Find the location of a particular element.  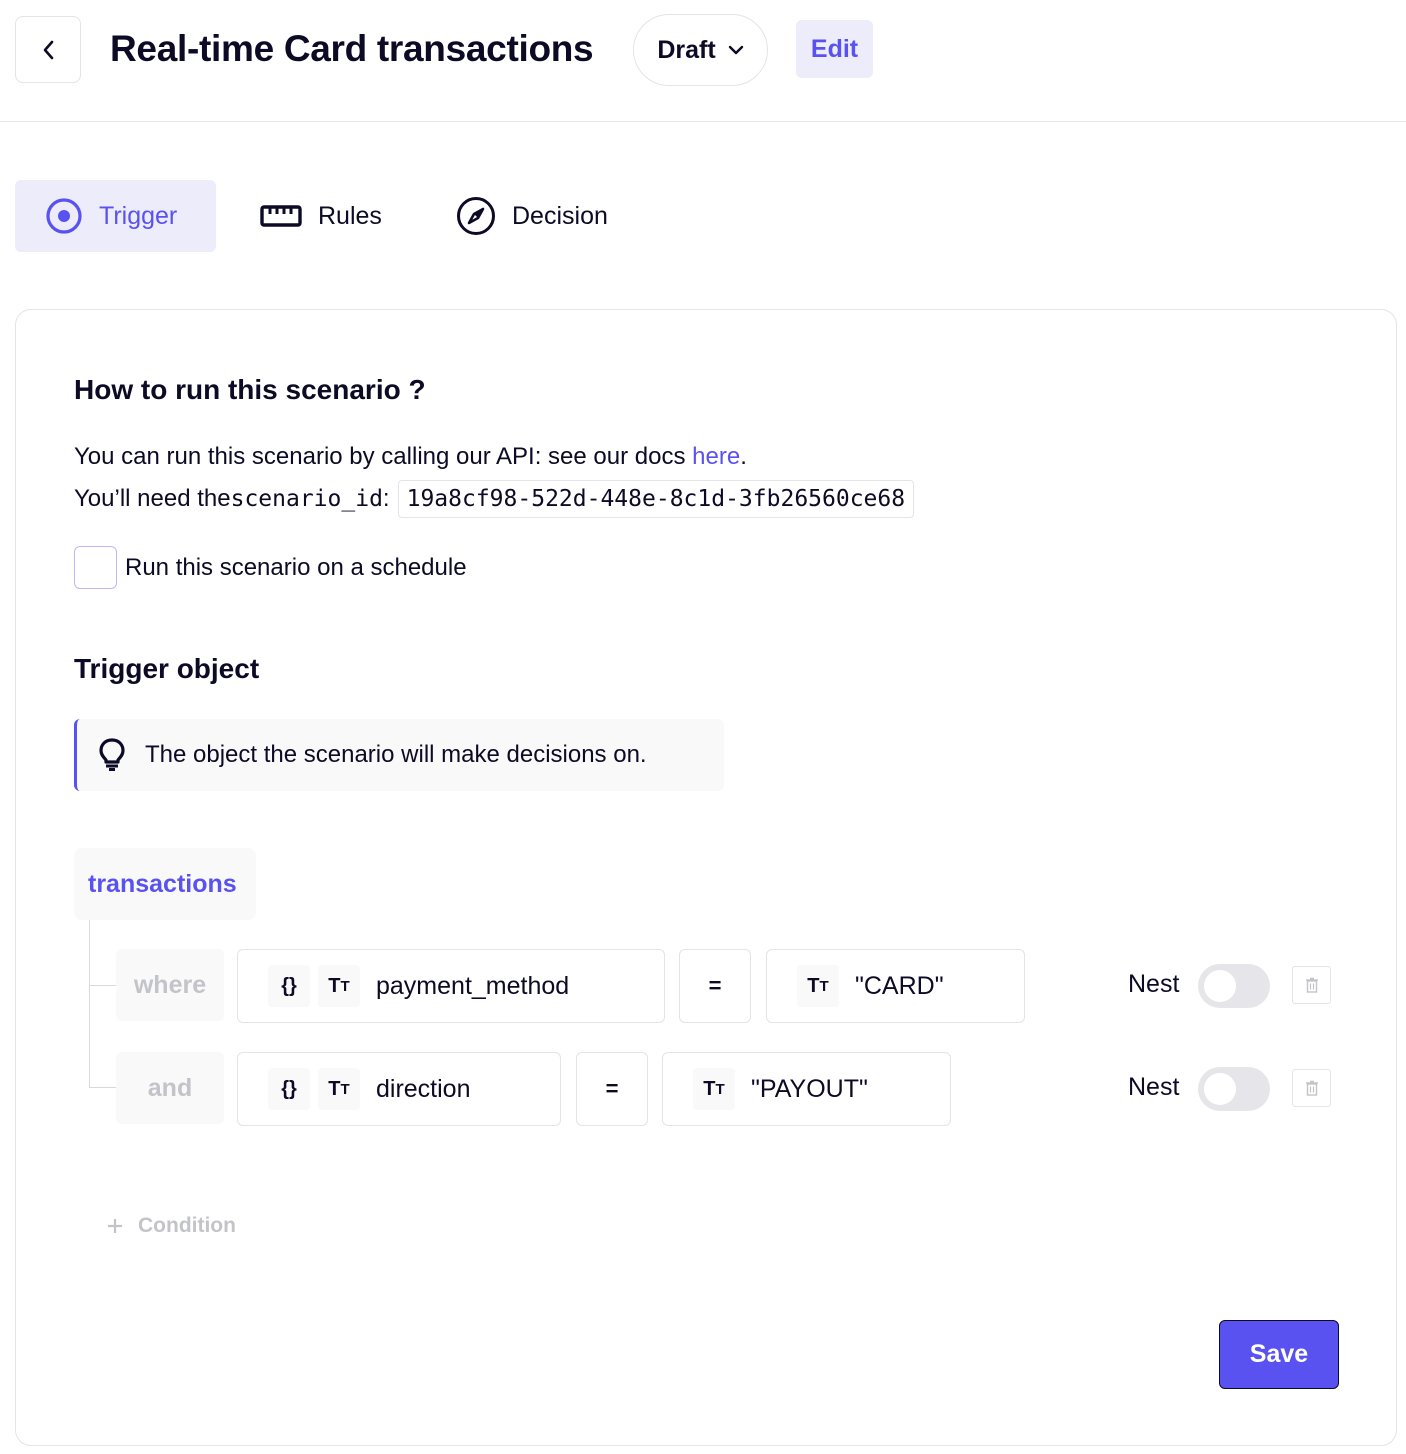

schedule-checkbox is located at coordinates (95, 567).